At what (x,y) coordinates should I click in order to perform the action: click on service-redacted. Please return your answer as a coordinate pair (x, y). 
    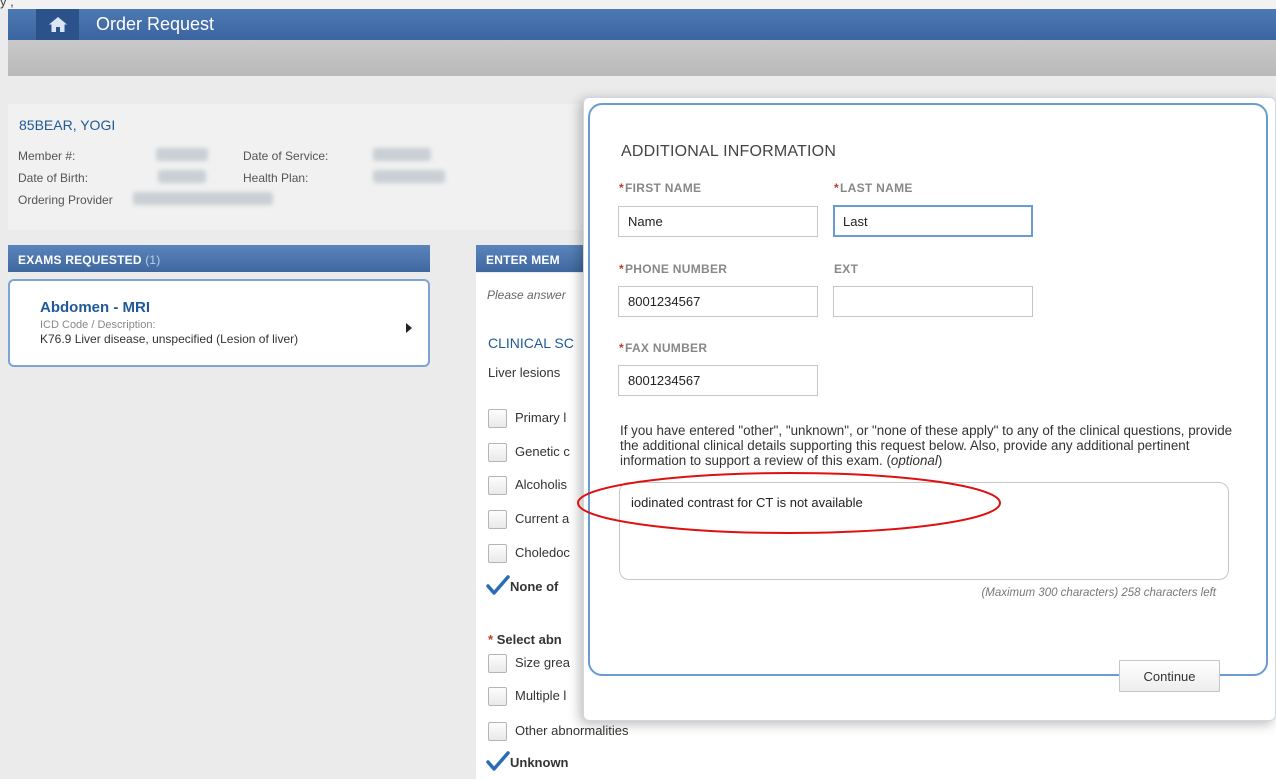
    Looking at the image, I should click on (402, 154).